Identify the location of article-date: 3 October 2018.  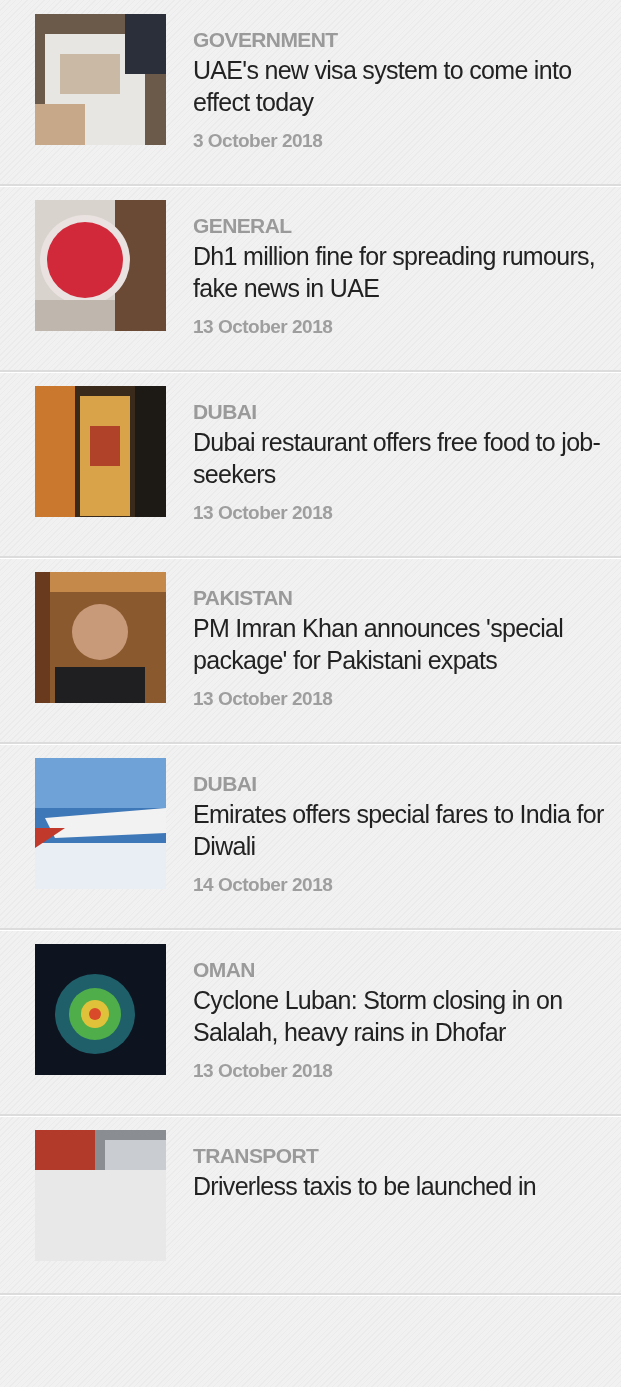
(258, 141).